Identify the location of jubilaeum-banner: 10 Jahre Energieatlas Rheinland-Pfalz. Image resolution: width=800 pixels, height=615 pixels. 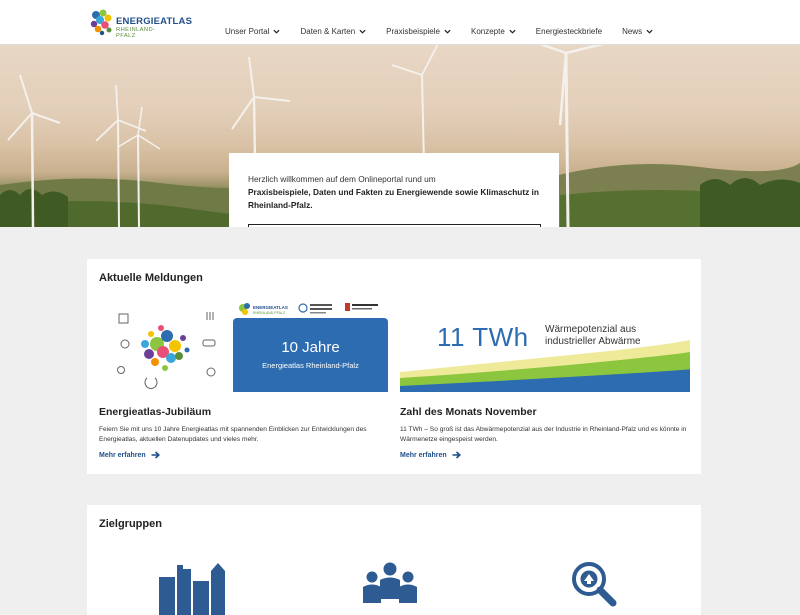
(310, 355).